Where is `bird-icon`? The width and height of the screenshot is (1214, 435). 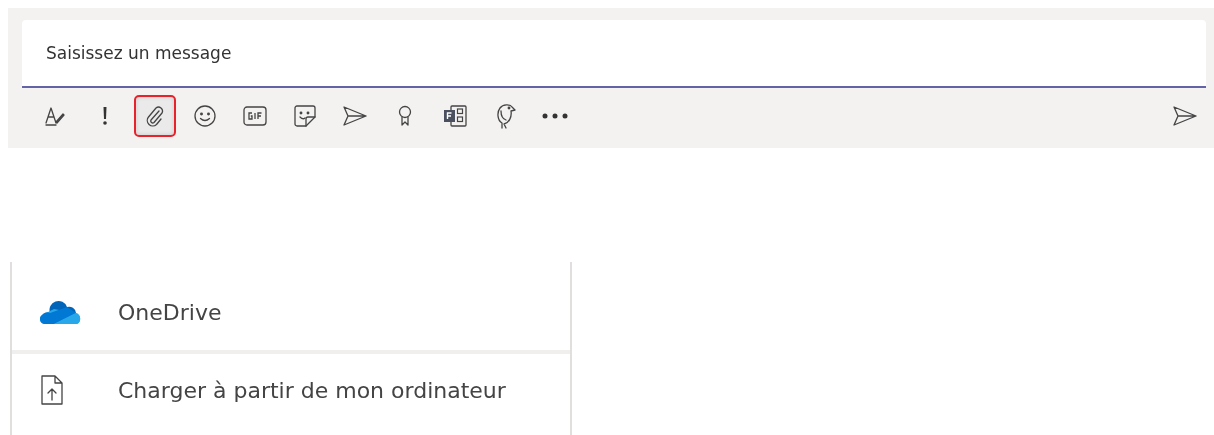 bird-icon is located at coordinates (505, 116).